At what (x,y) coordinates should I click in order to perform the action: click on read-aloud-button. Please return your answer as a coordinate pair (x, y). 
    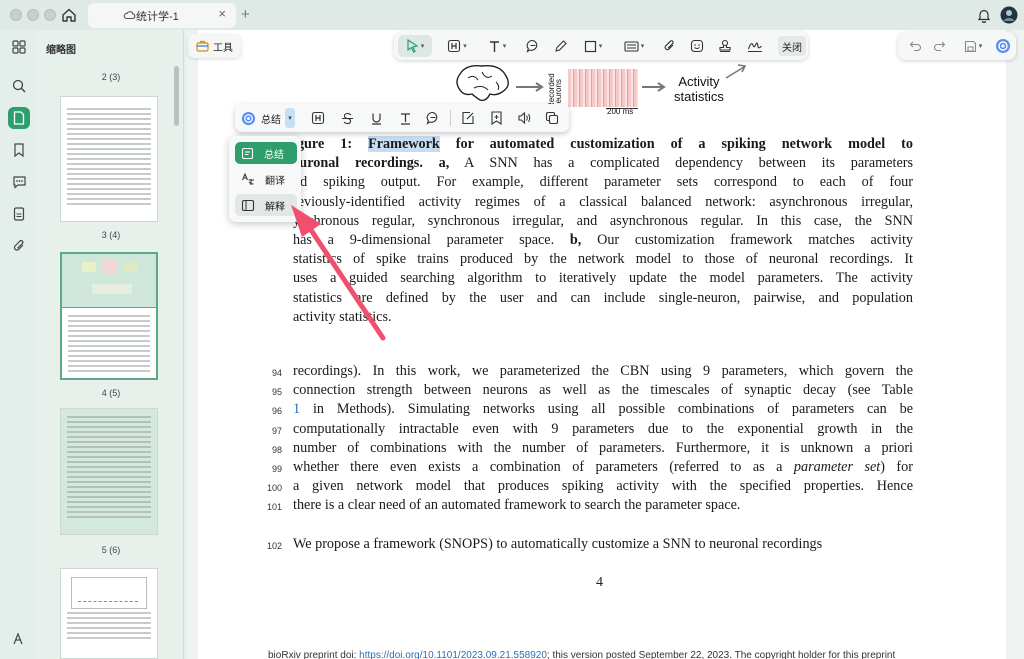
    Looking at the image, I should click on (524, 118).